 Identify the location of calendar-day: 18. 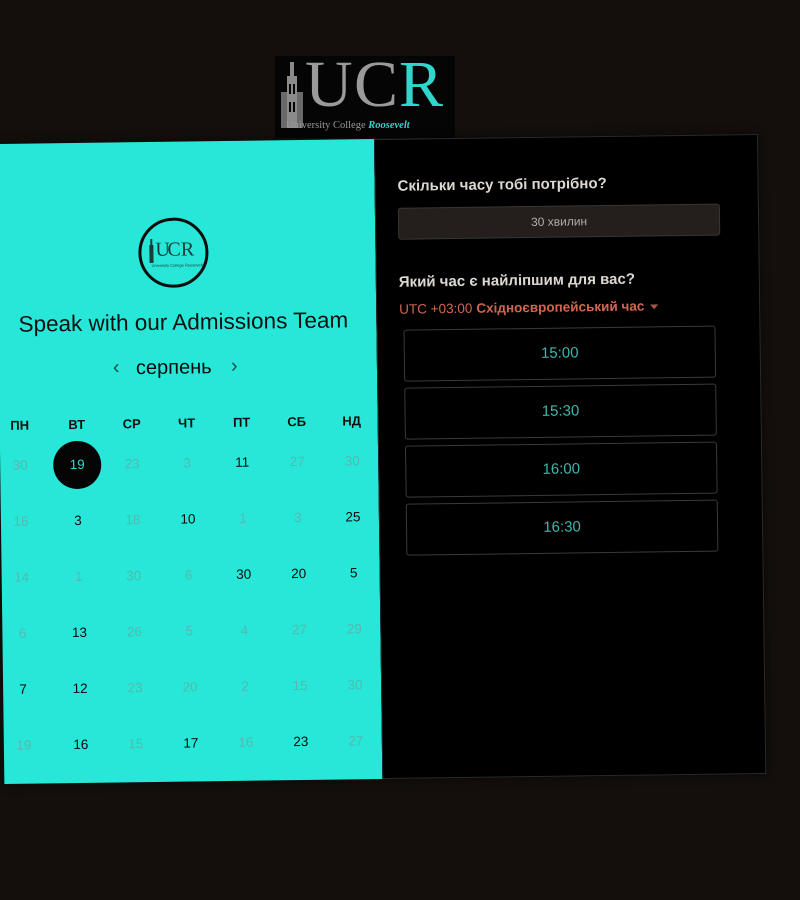
(133, 520).